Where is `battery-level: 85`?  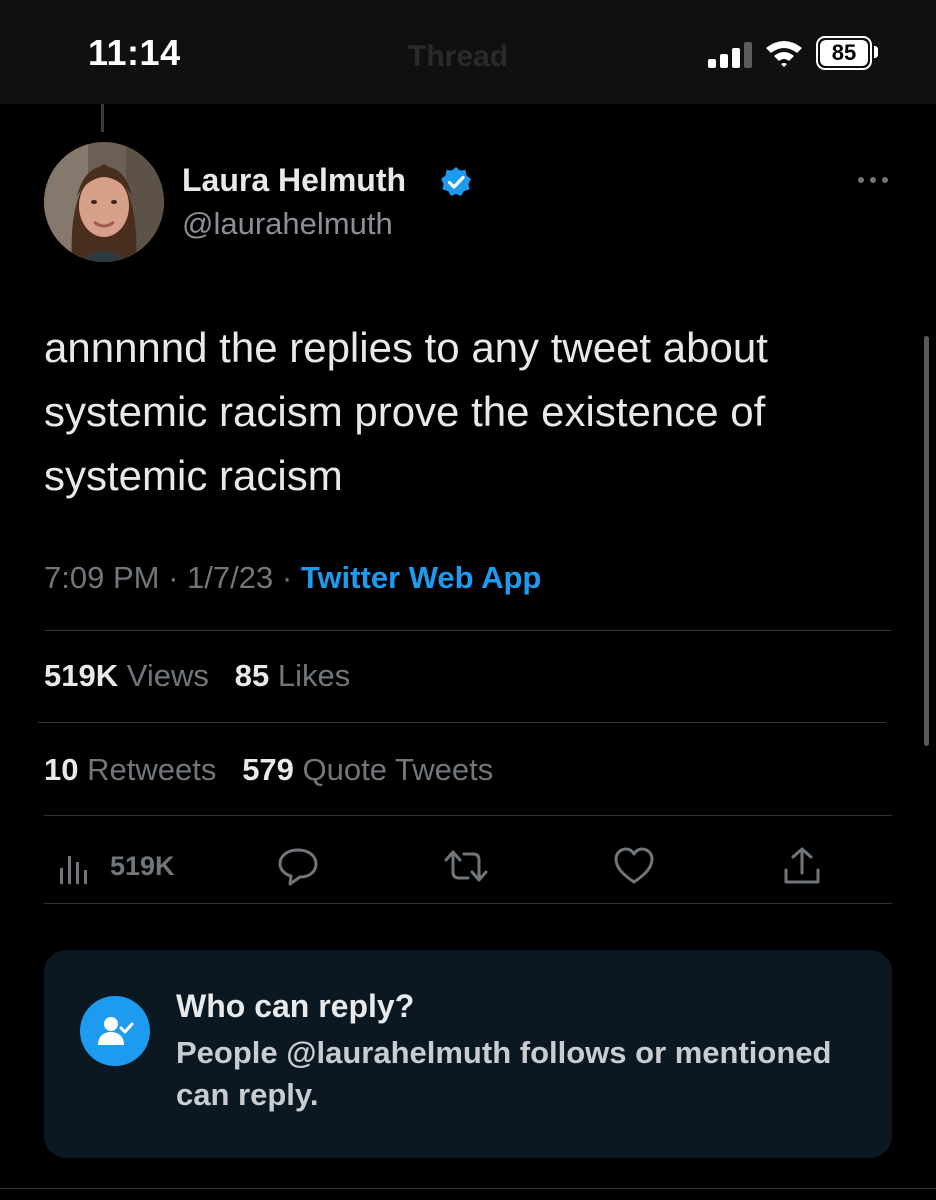 battery-level: 85 is located at coordinates (844, 53).